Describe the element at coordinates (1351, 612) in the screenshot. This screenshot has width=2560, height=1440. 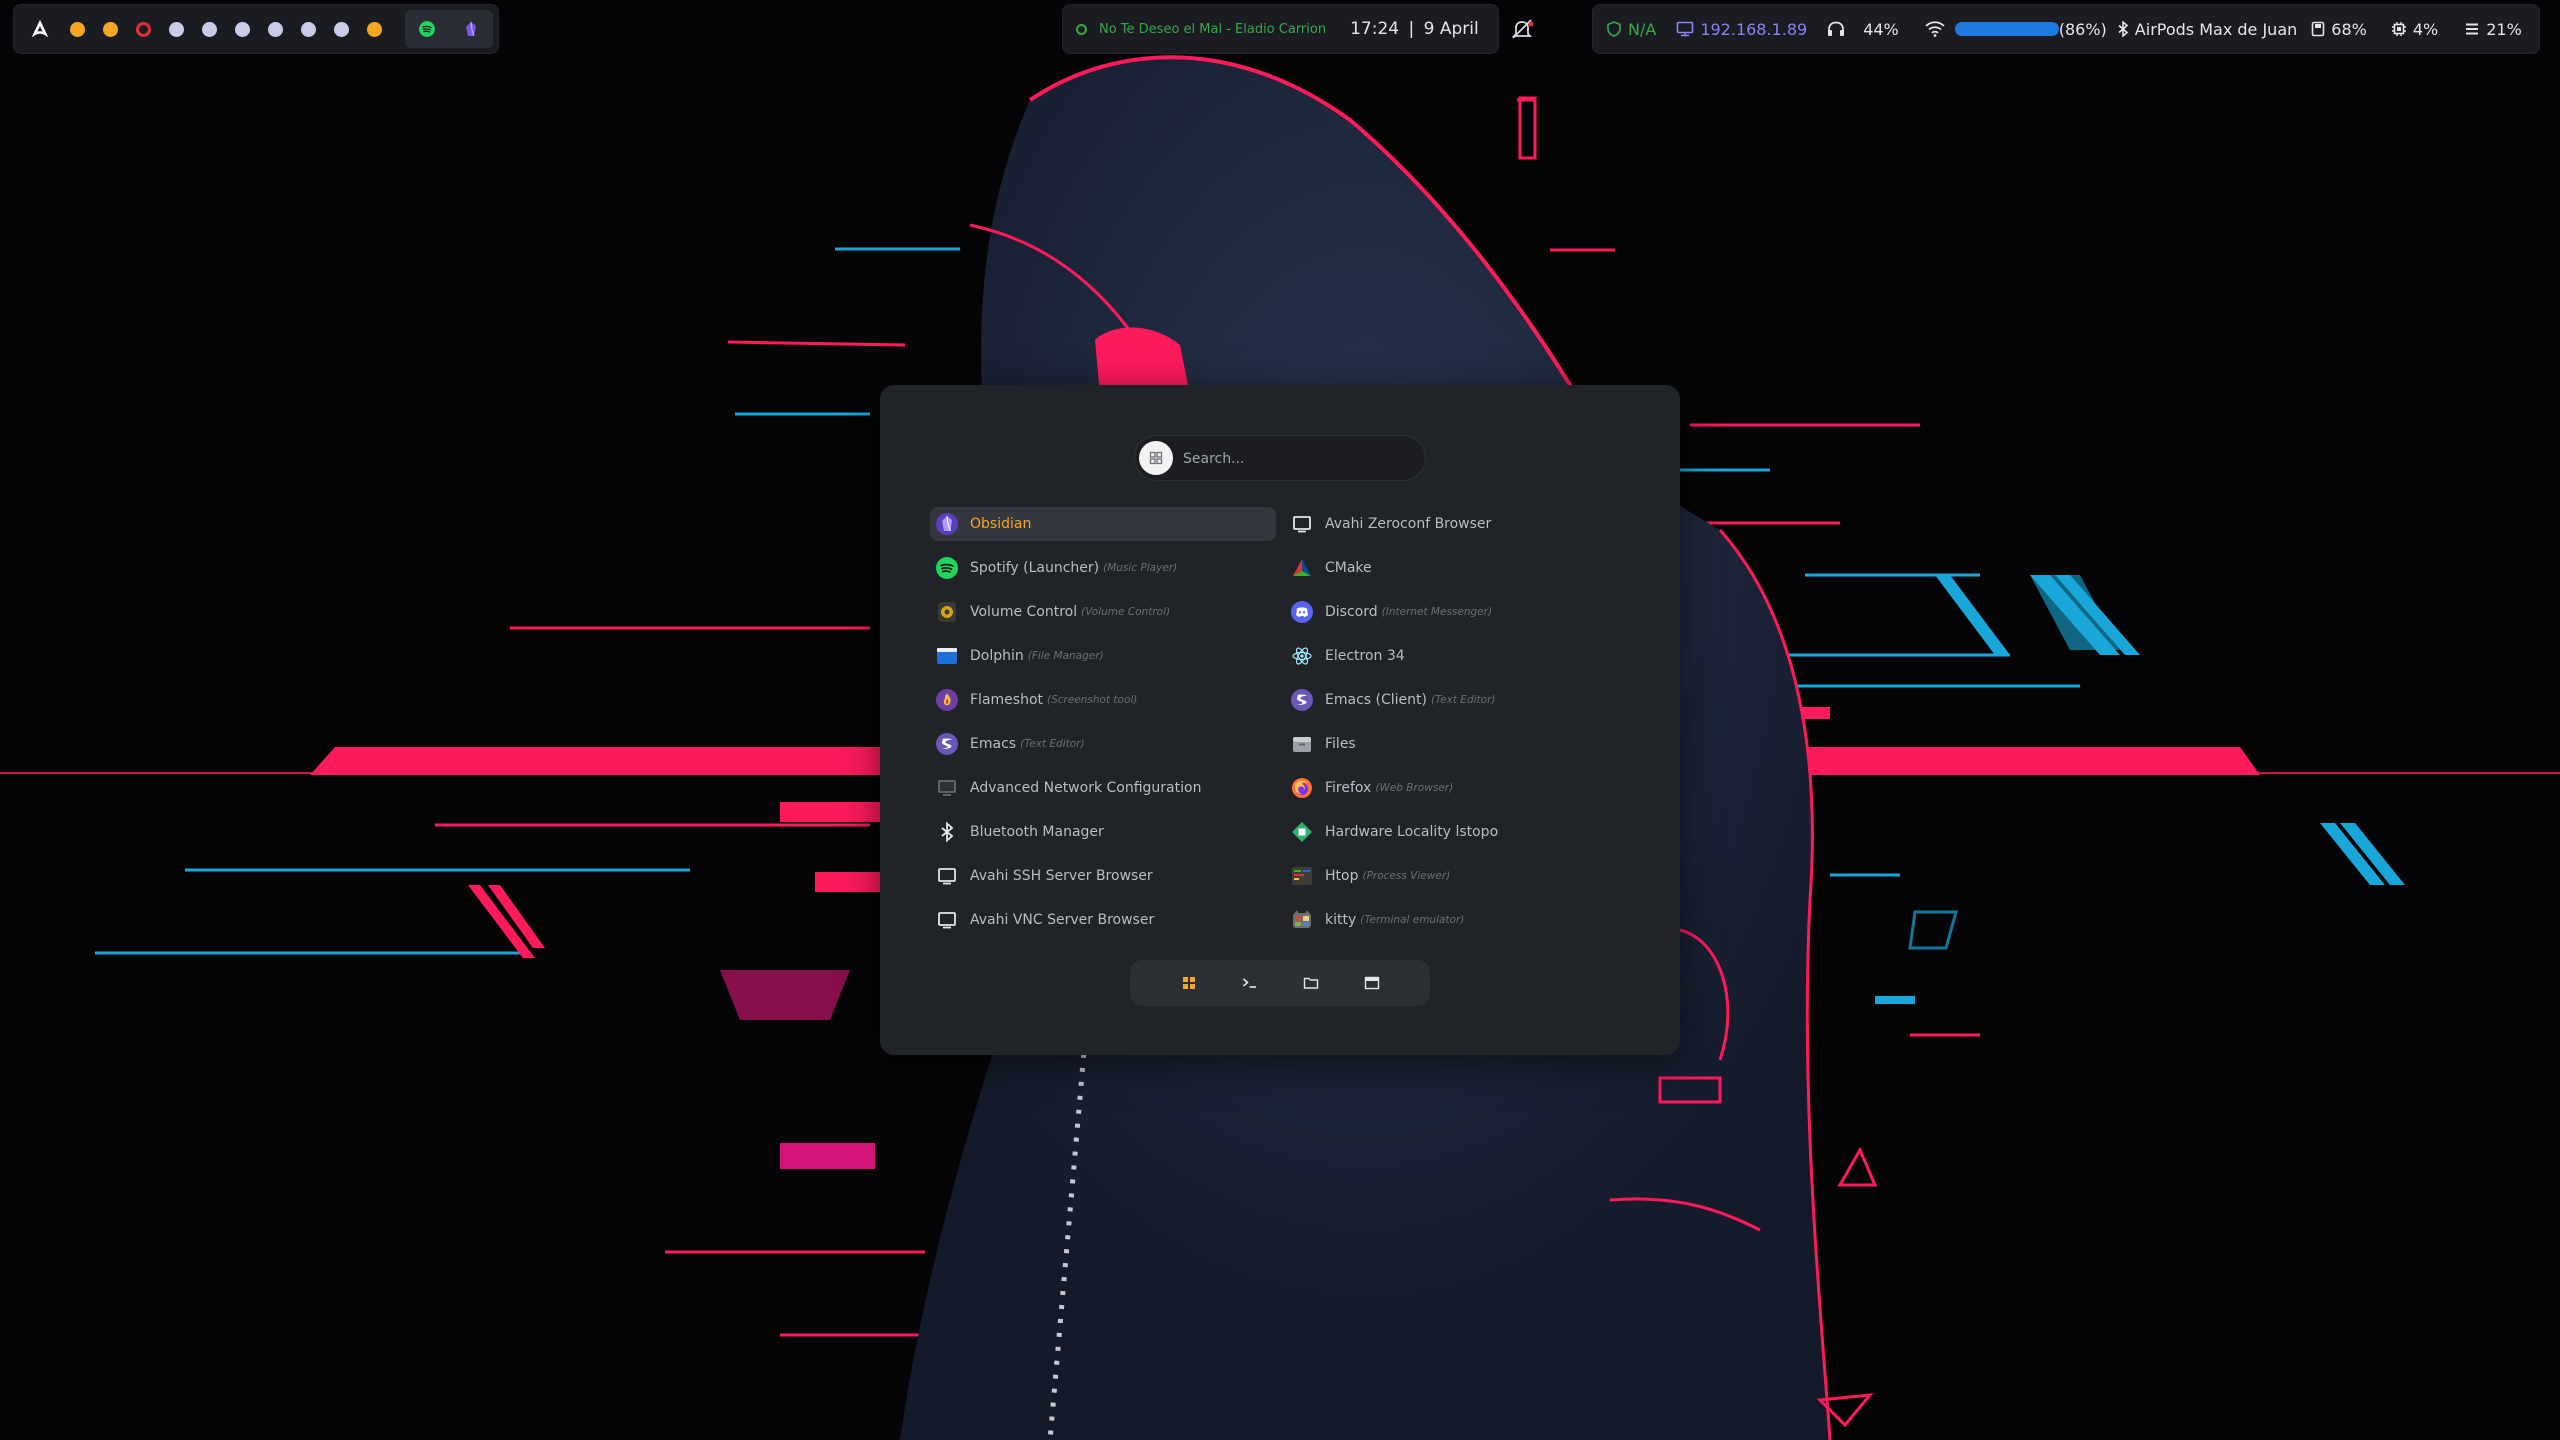
I see `app-name: Discord` at that location.